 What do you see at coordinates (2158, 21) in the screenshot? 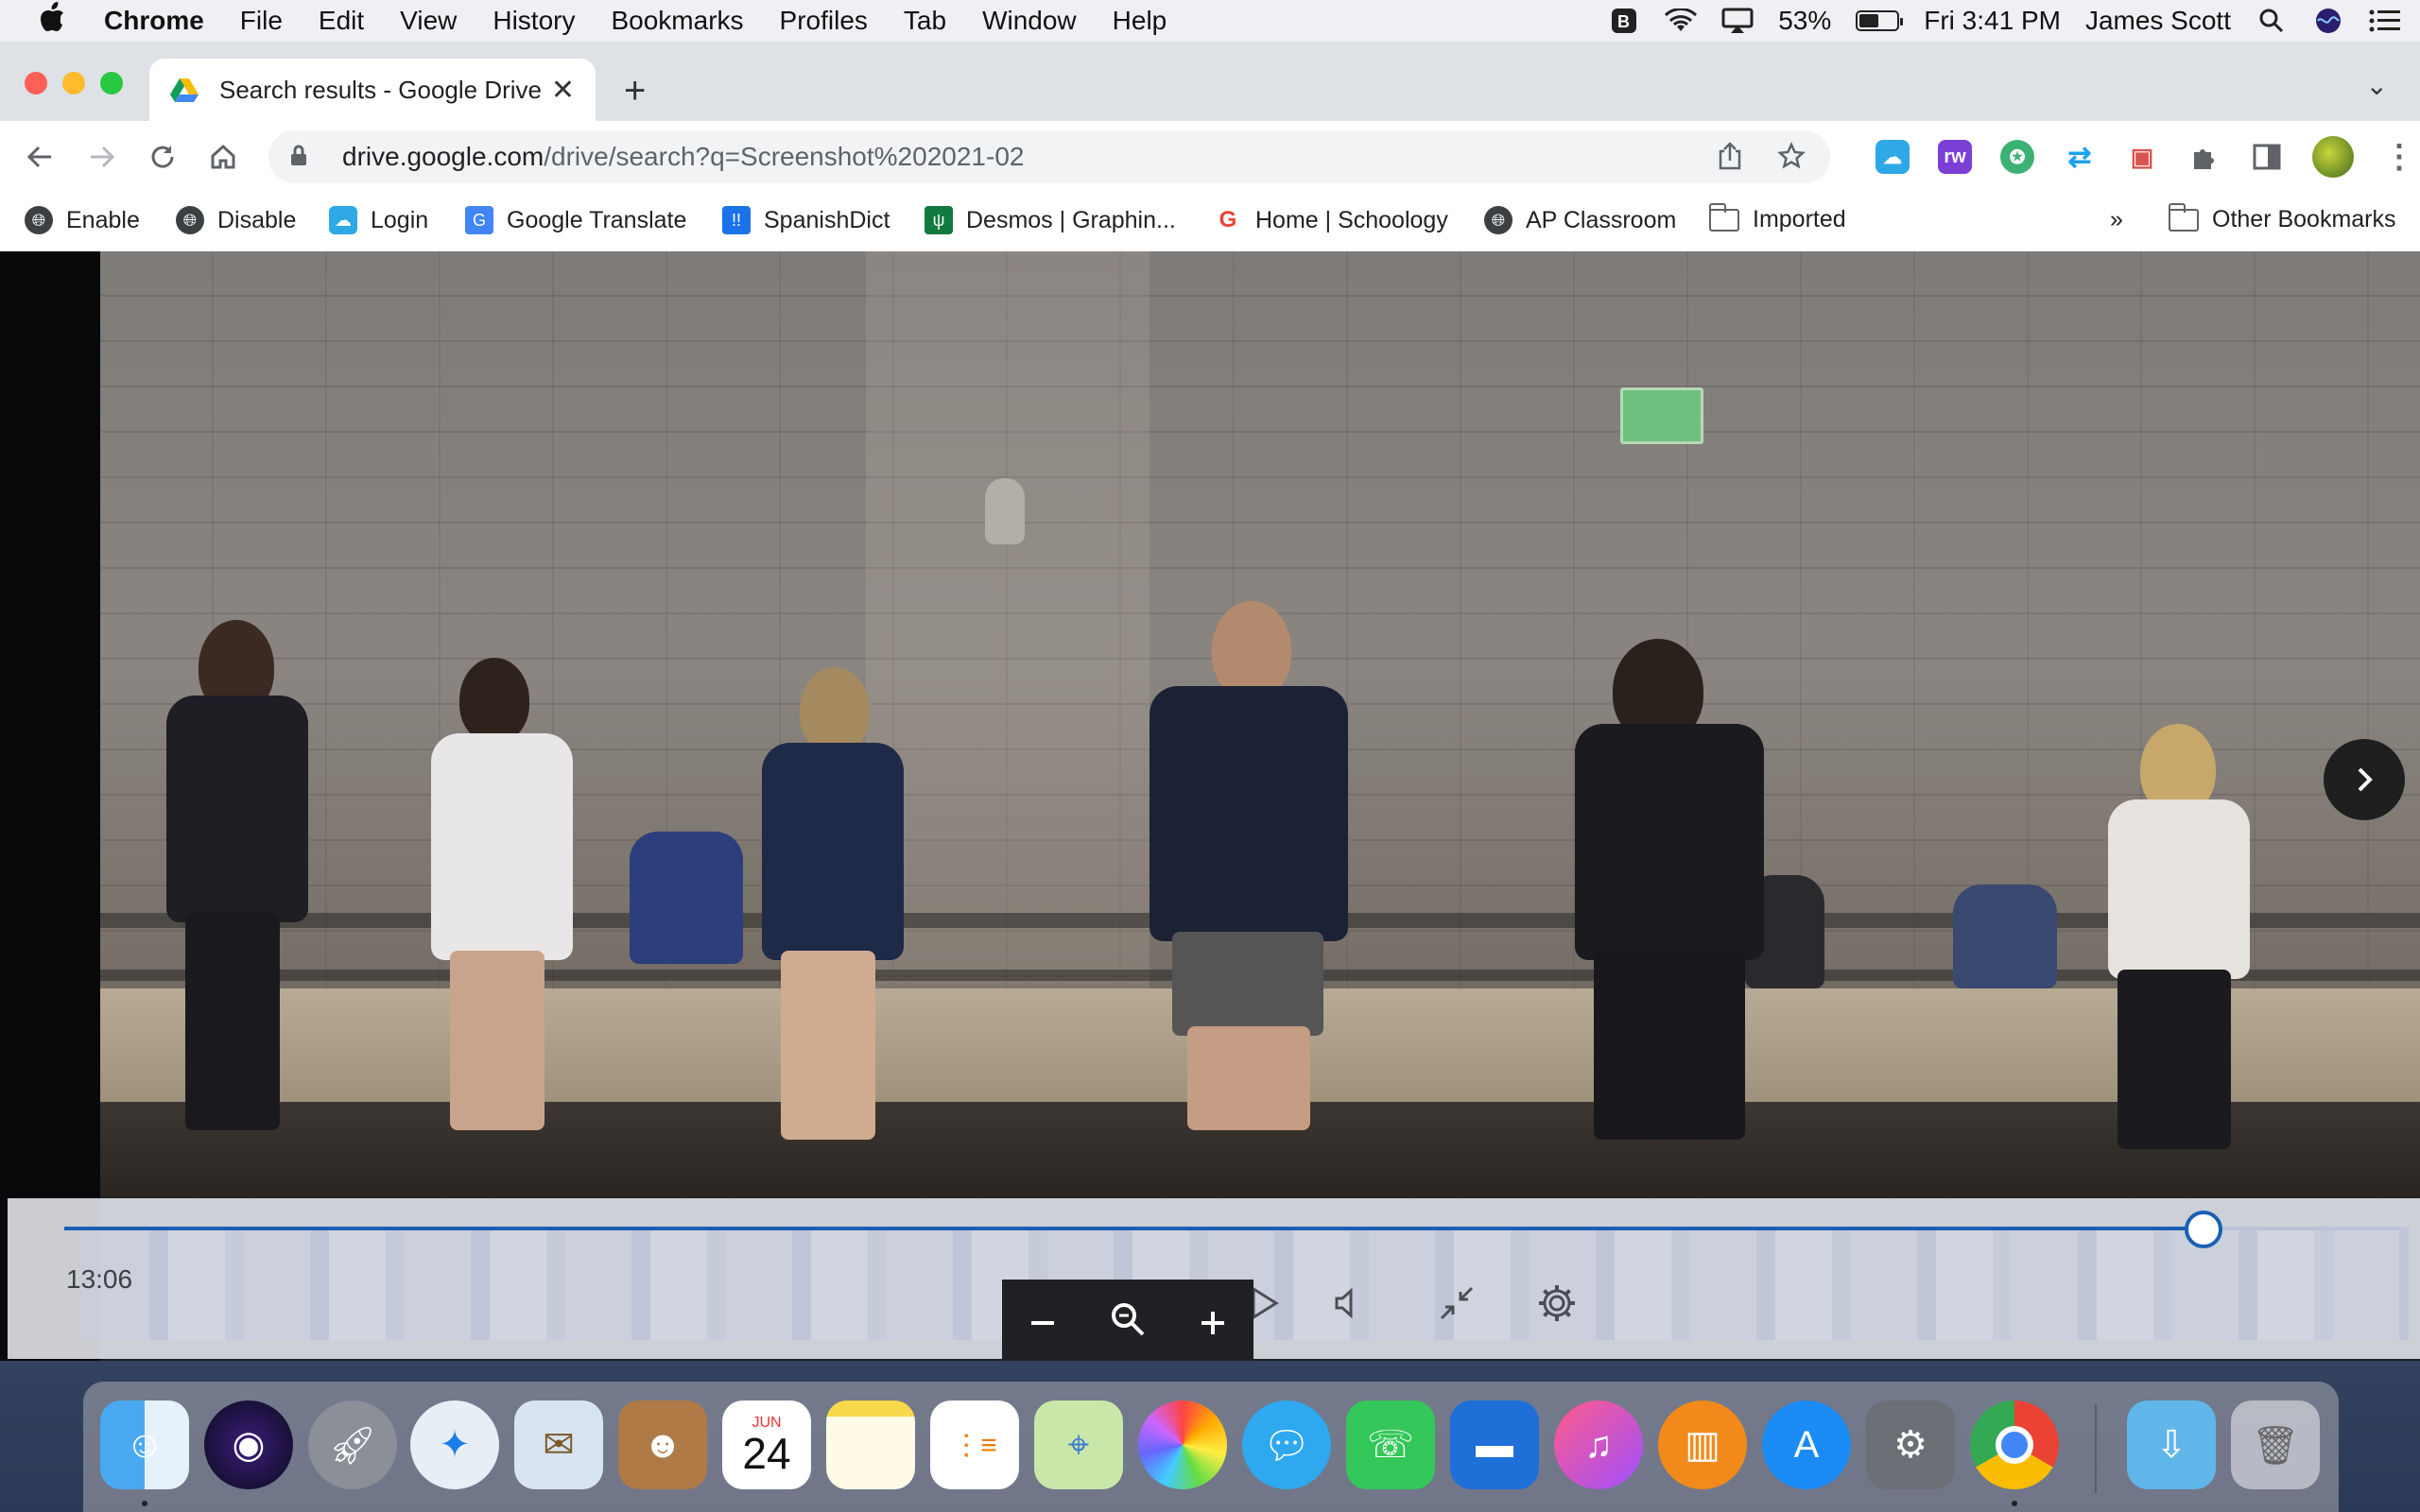
I see `user-name: James Scott` at bounding box center [2158, 21].